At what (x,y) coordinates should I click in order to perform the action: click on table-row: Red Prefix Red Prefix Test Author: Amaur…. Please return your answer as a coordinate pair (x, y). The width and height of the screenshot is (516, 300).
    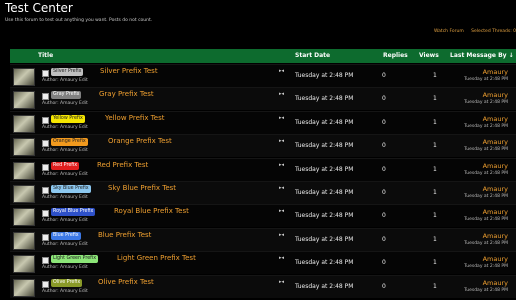
    Looking at the image, I should click on (263, 169).